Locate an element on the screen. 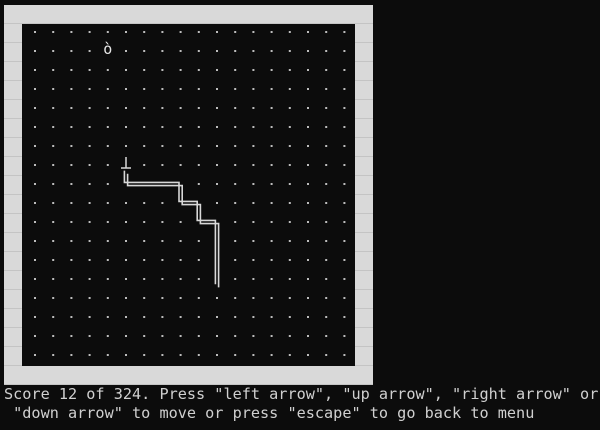 This screenshot has width=600, height=430. food-item: ò is located at coordinates (108, 49).